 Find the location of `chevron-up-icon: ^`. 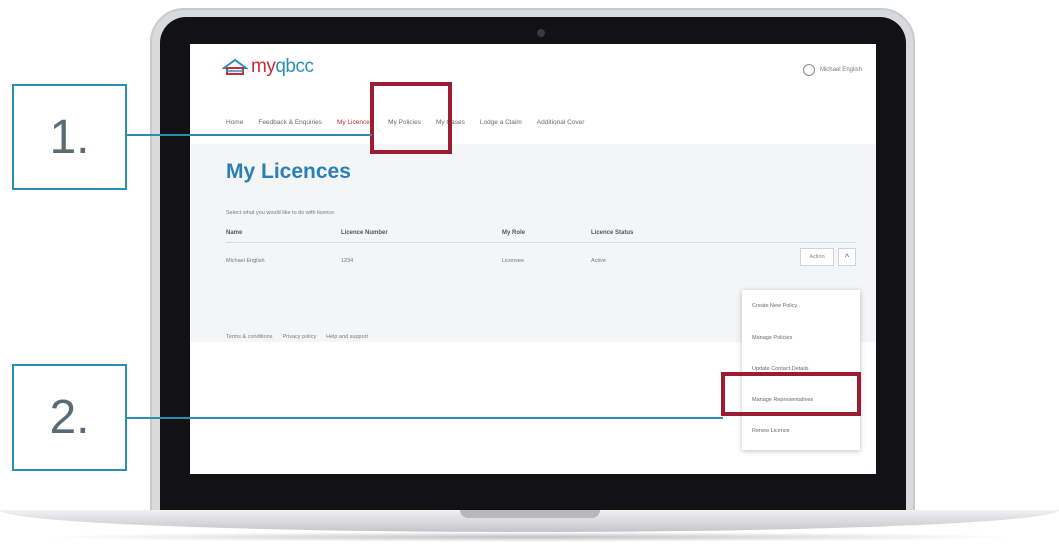

chevron-up-icon: ^ is located at coordinates (847, 257).